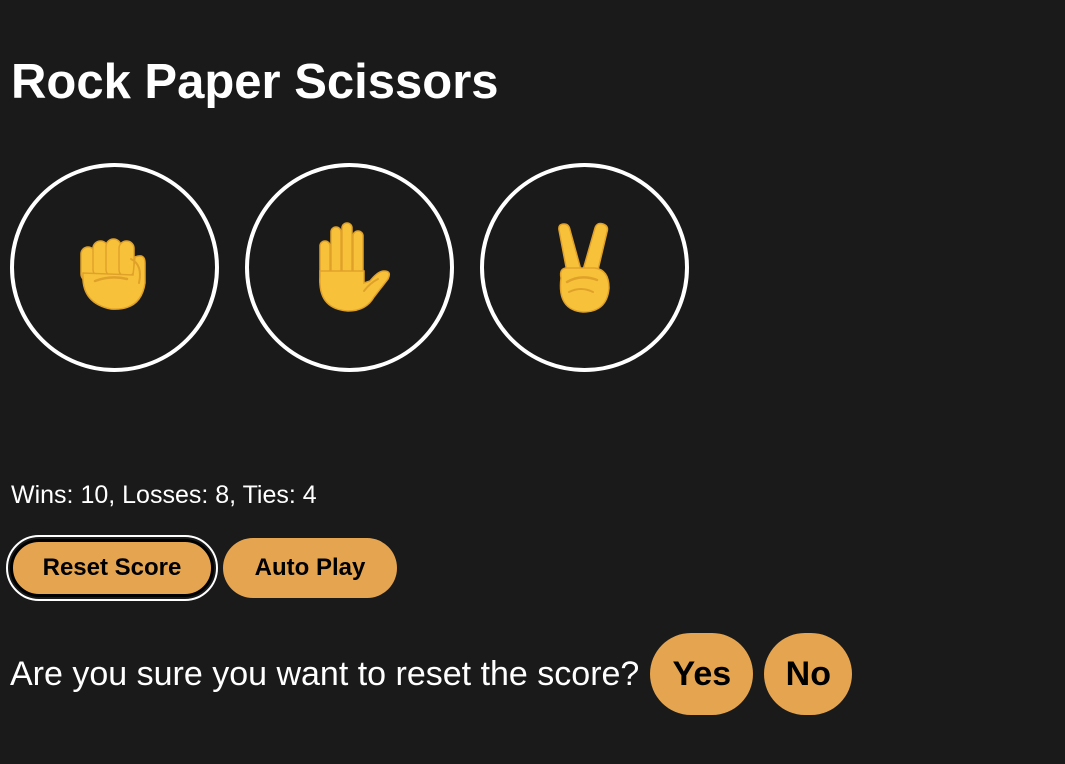  I want to click on score-text: Wins: 10, Losses: 8, Ties: 4, so click(164, 495).